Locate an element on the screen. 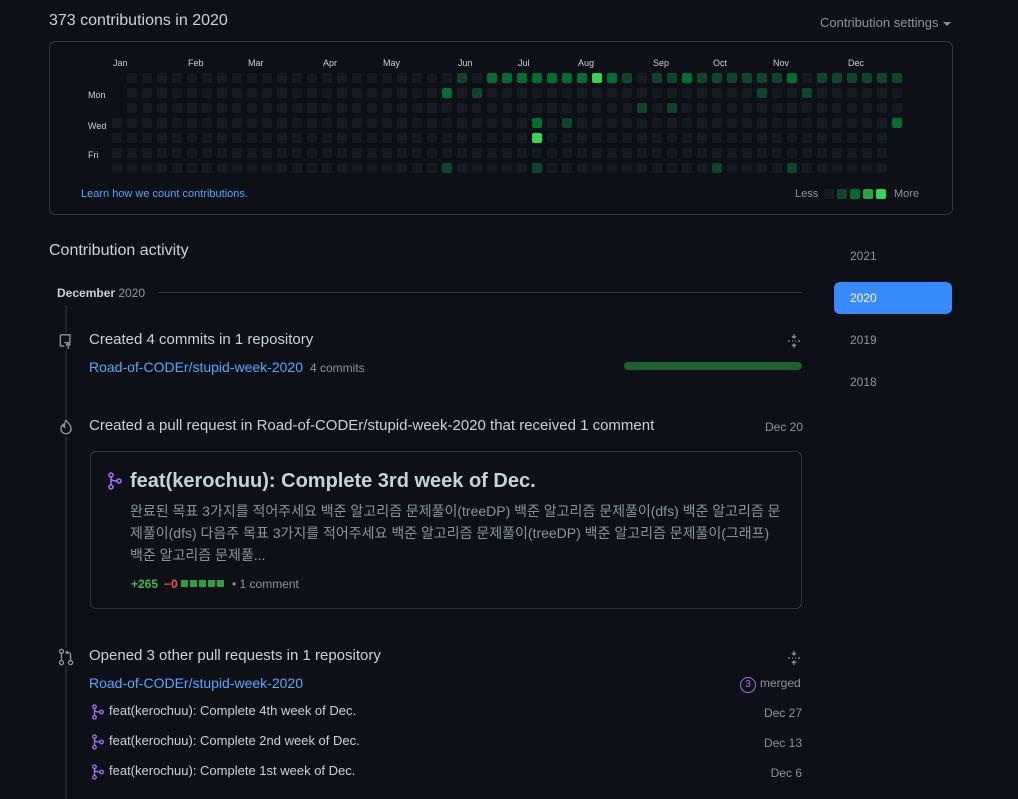 The width and height of the screenshot is (1018, 799). fold-icon is located at coordinates (794, 341).